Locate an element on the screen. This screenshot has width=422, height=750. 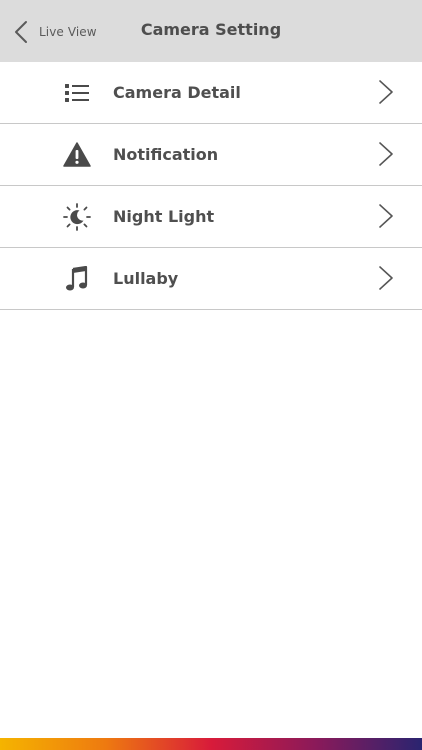
night-light-icon is located at coordinates (77, 217).